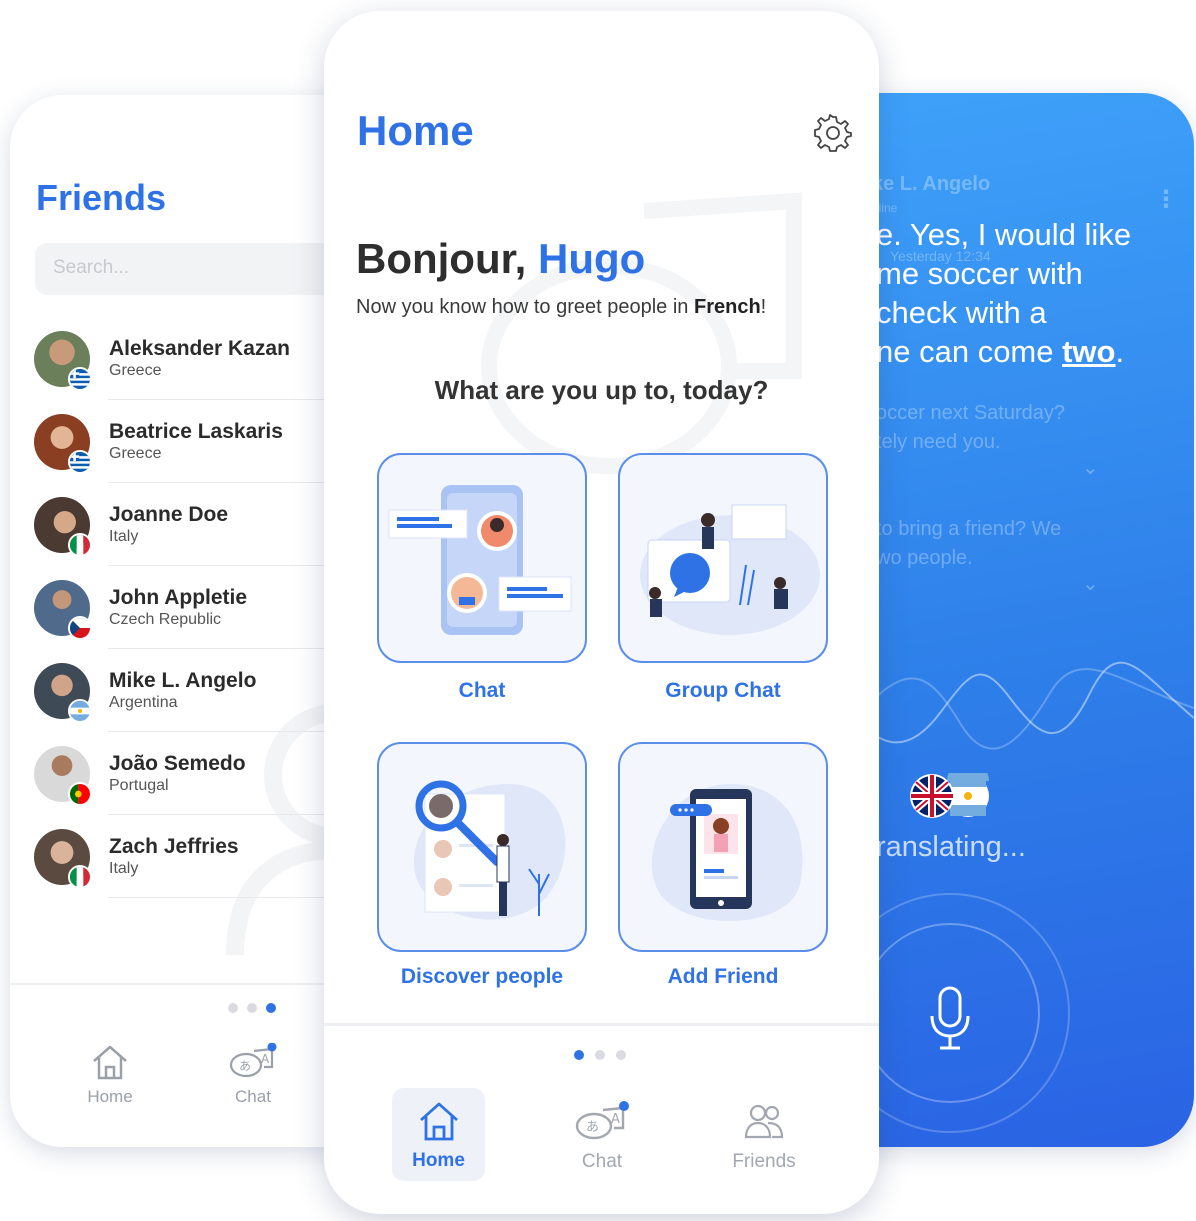 The width and height of the screenshot is (1196, 1221). I want to click on discover-people-card, so click(482, 847).